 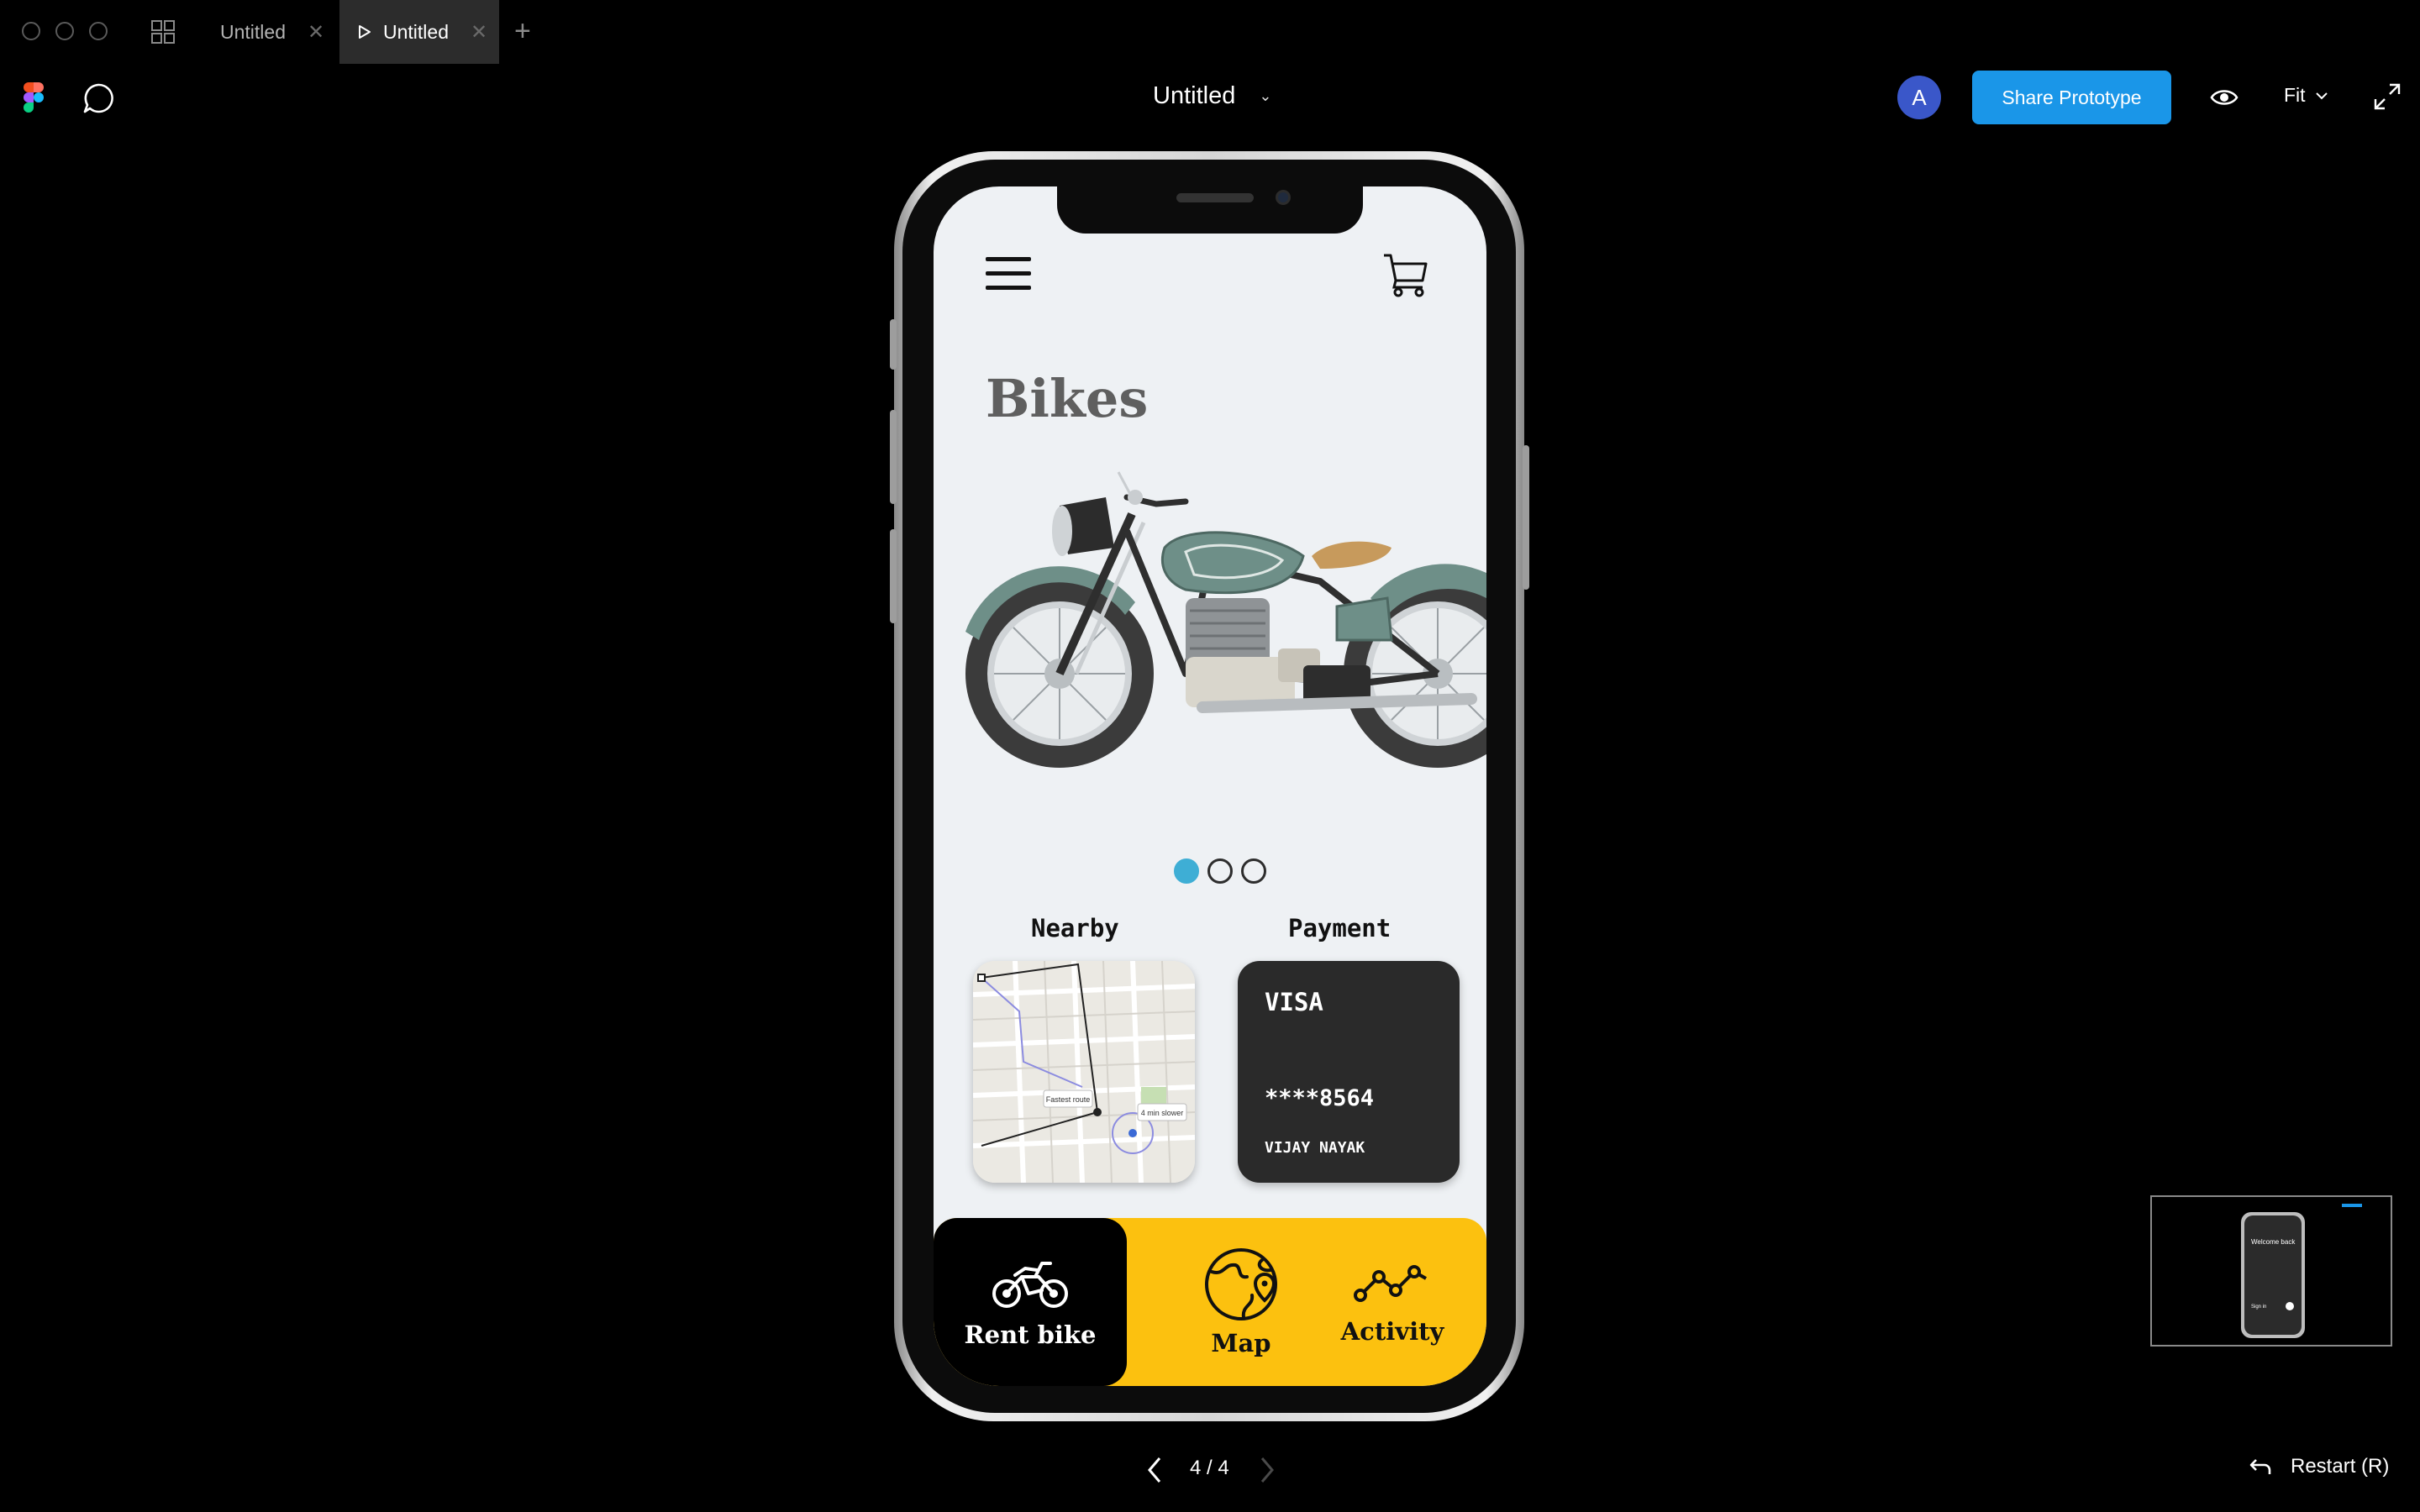 I want to click on previous-frame-chevron-icon, so click(x=1154, y=1470).